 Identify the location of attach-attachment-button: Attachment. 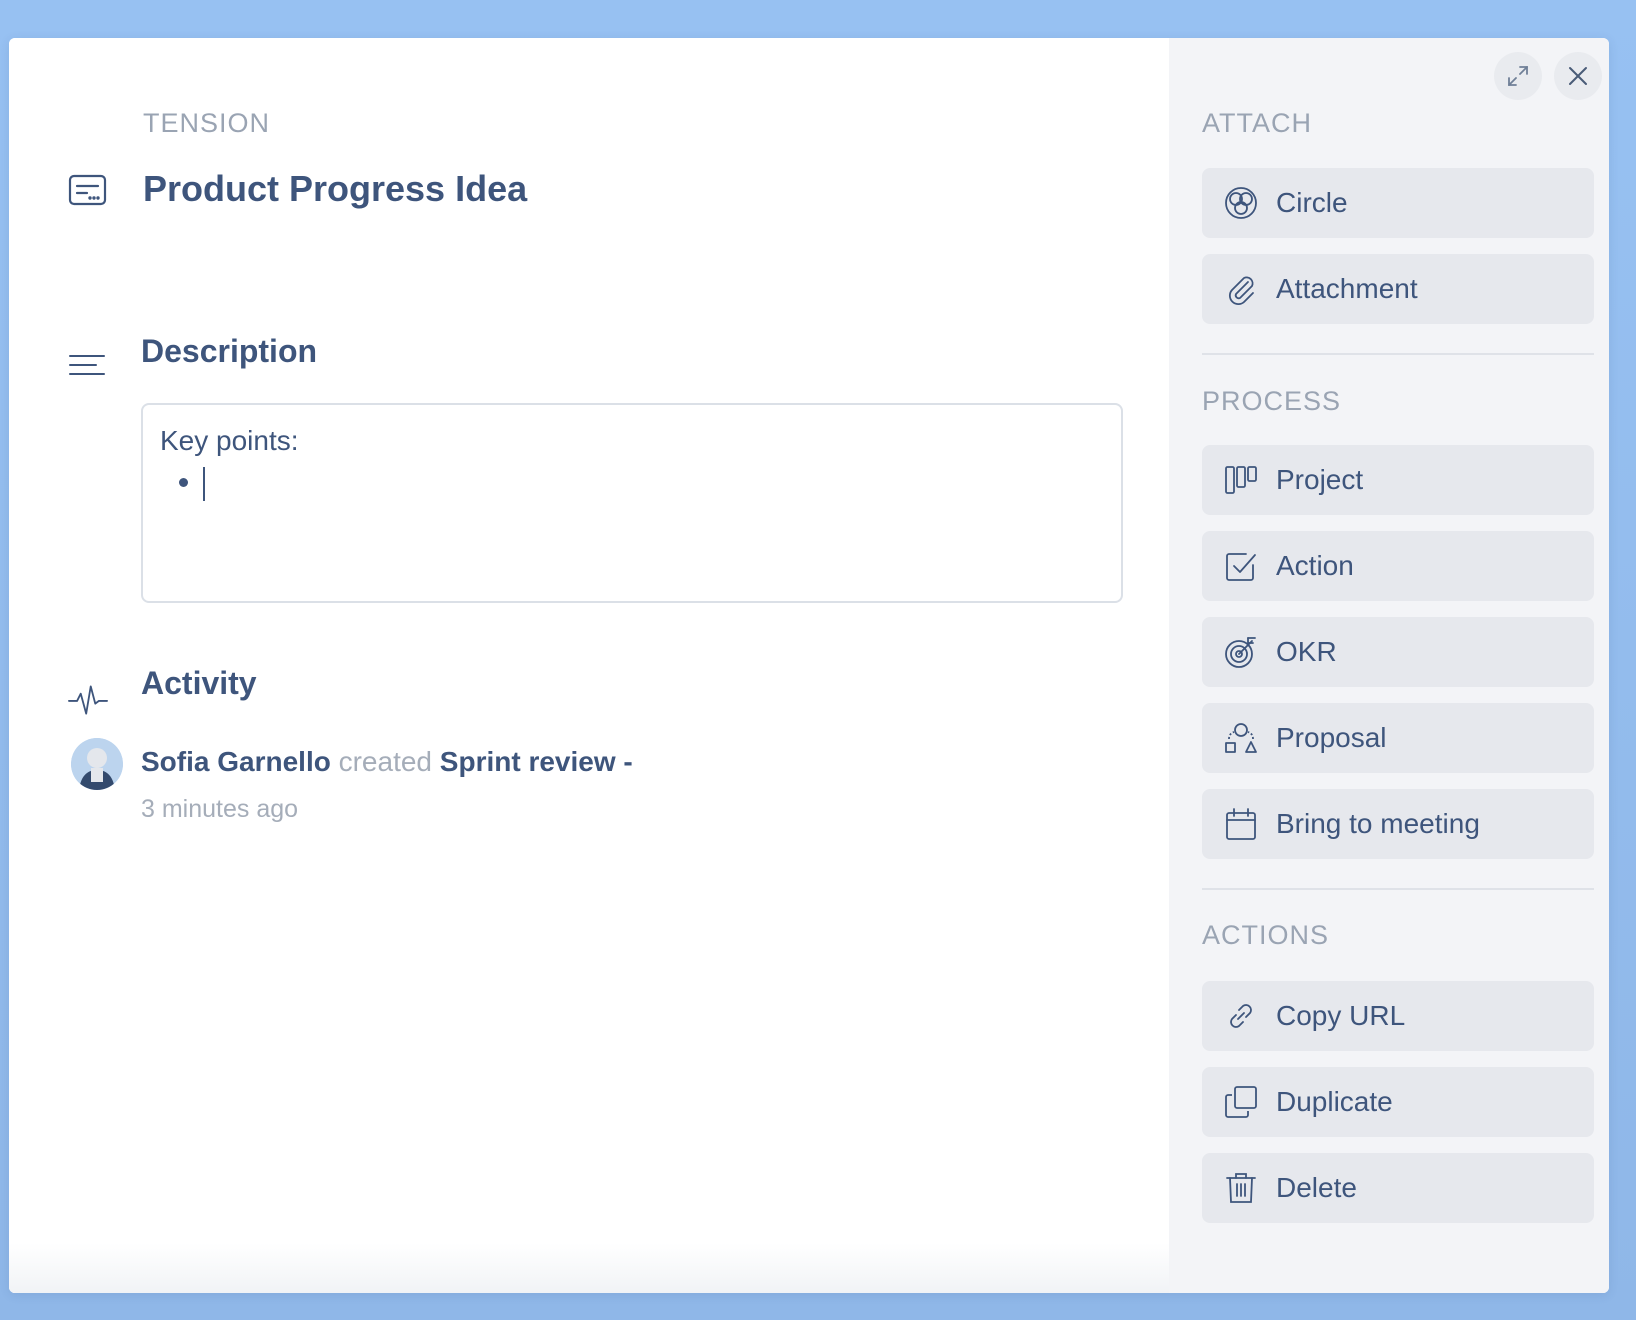
(1398, 289).